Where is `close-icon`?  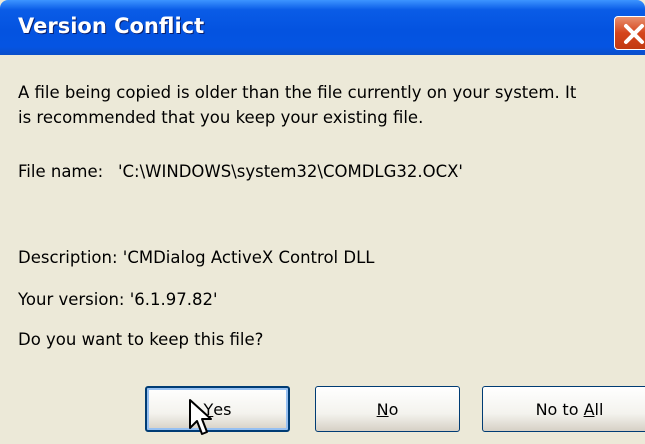 close-icon is located at coordinates (634, 34).